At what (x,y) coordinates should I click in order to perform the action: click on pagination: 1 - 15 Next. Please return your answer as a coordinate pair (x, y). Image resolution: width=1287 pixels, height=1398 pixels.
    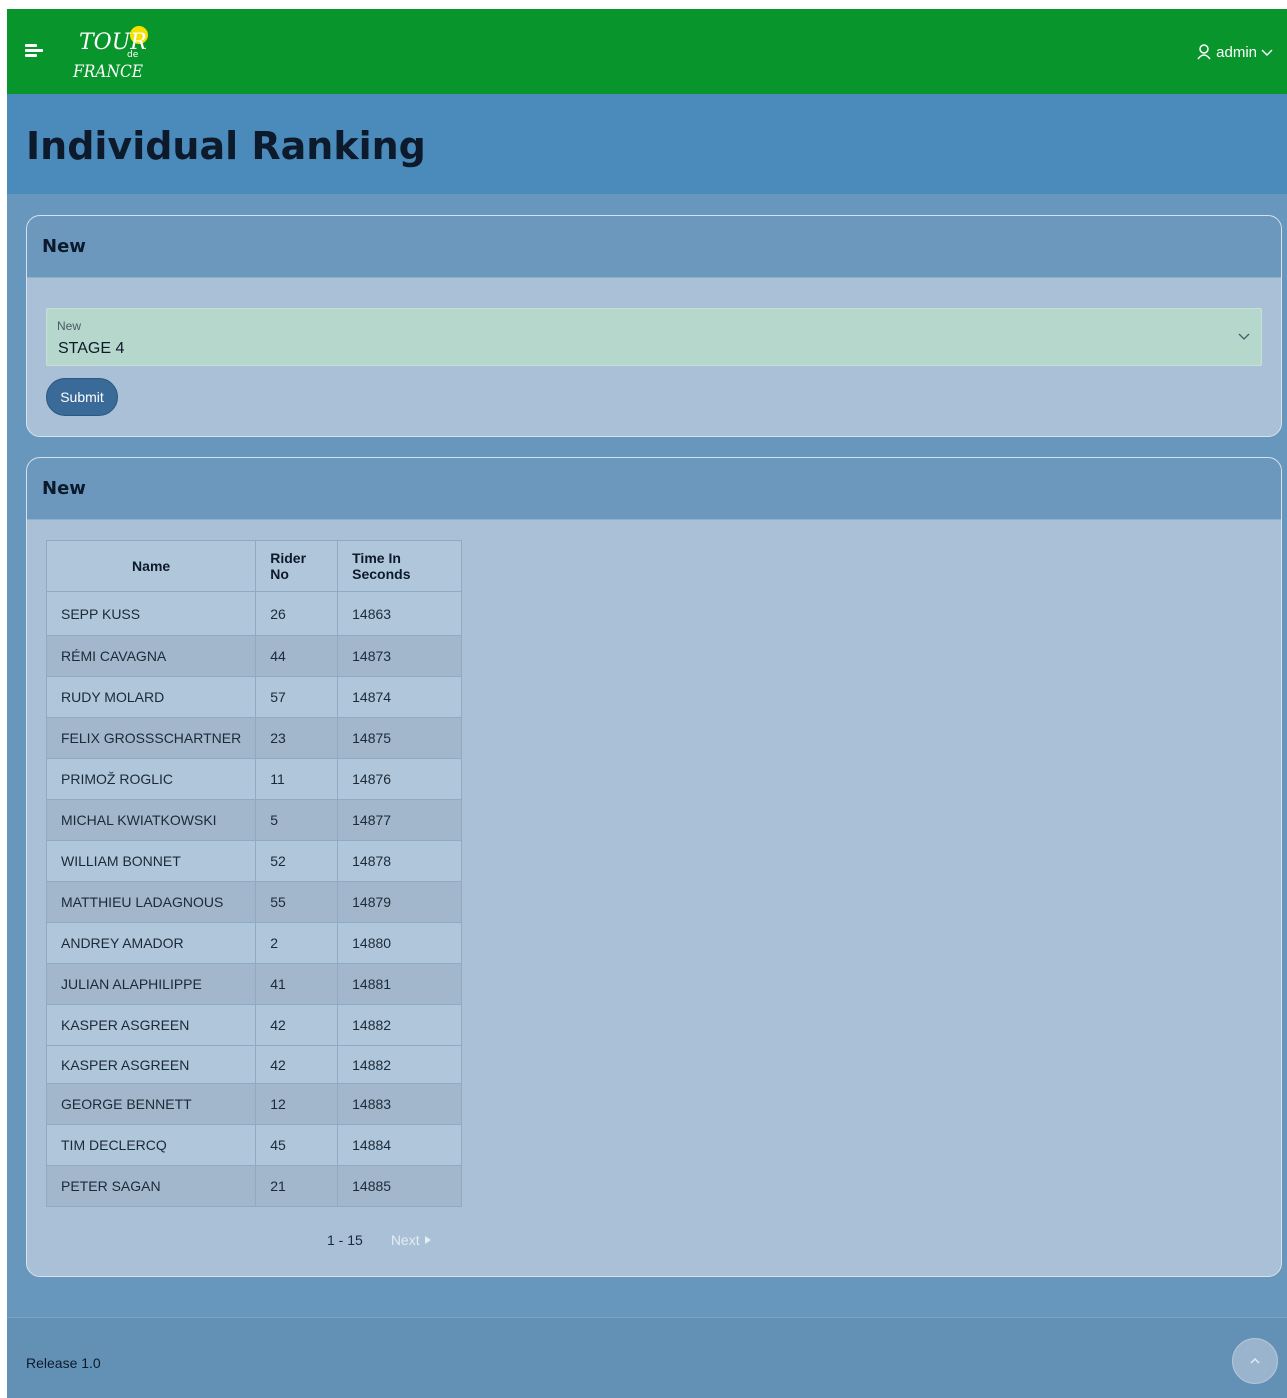
    Looking at the image, I should click on (379, 1240).